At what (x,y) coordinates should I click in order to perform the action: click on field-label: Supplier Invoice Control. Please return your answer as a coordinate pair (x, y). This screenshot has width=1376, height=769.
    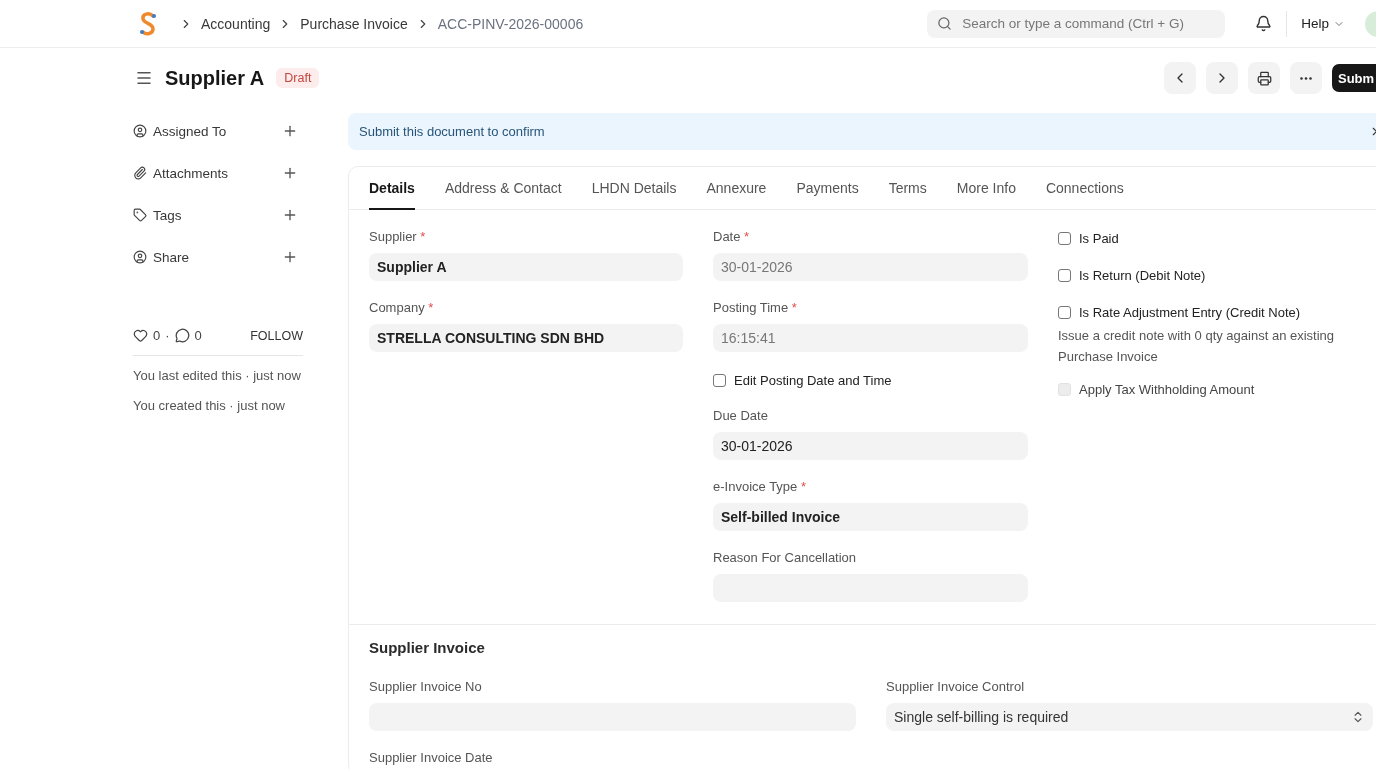
    Looking at the image, I should click on (956, 687).